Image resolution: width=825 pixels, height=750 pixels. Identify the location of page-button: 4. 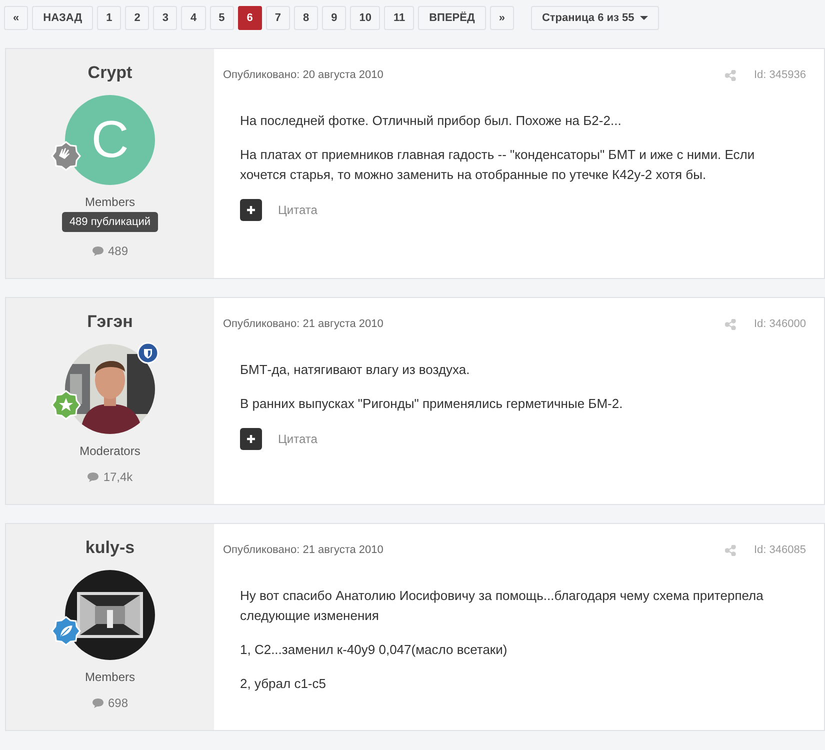
(193, 18).